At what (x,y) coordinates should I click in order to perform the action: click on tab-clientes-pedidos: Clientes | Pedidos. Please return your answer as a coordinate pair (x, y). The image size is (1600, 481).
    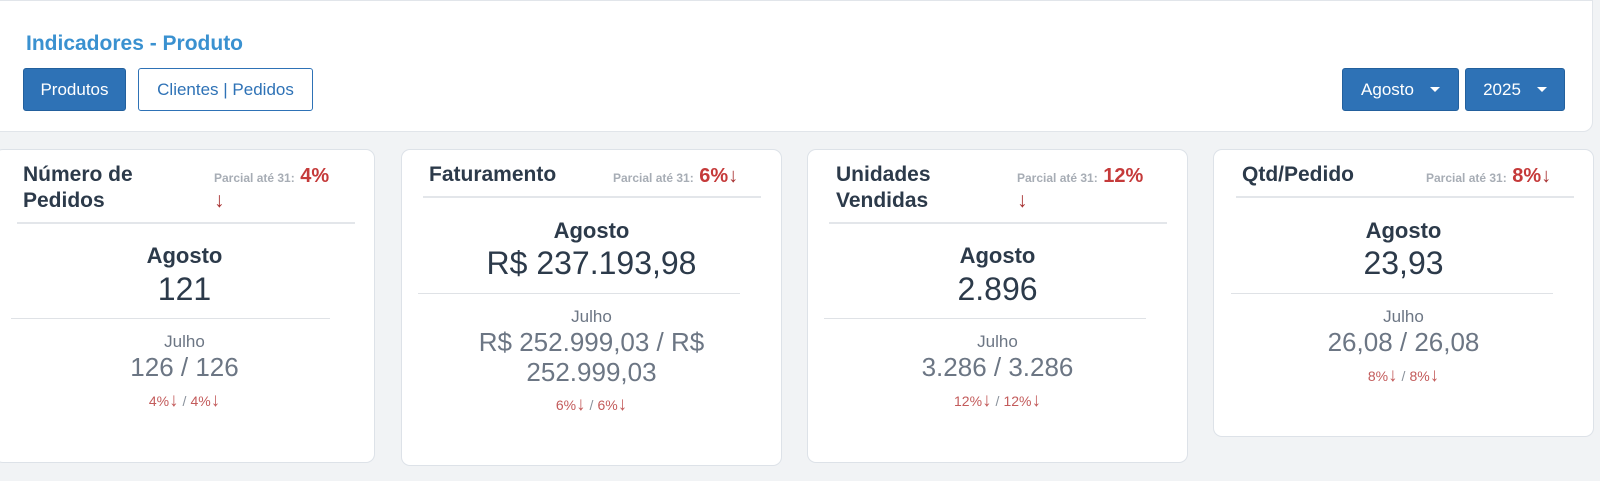
    Looking at the image, I should click on (225, 89).